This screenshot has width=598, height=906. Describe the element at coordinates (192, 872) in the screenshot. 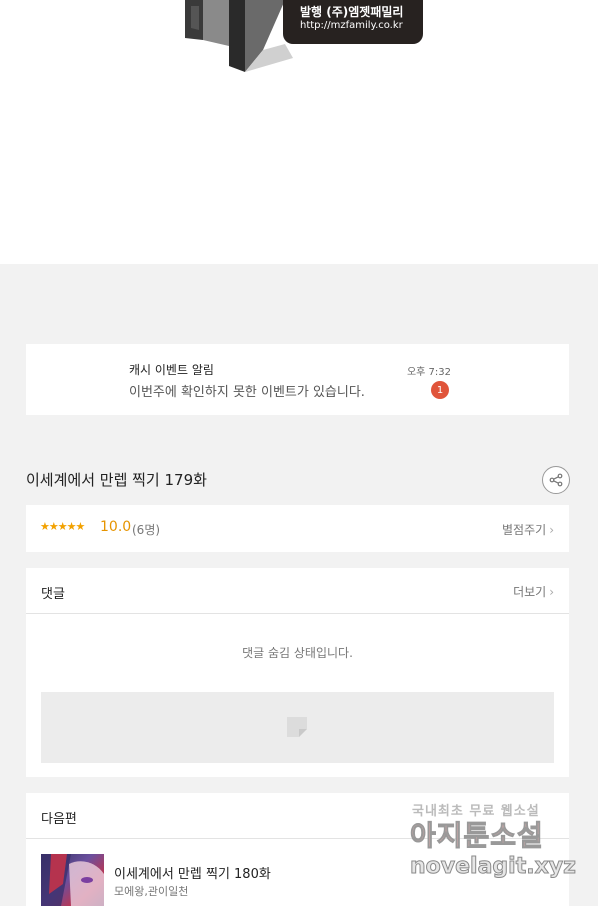

I see `next-episode-title: 이세계에서 만렙 찍기 180화` at that location.